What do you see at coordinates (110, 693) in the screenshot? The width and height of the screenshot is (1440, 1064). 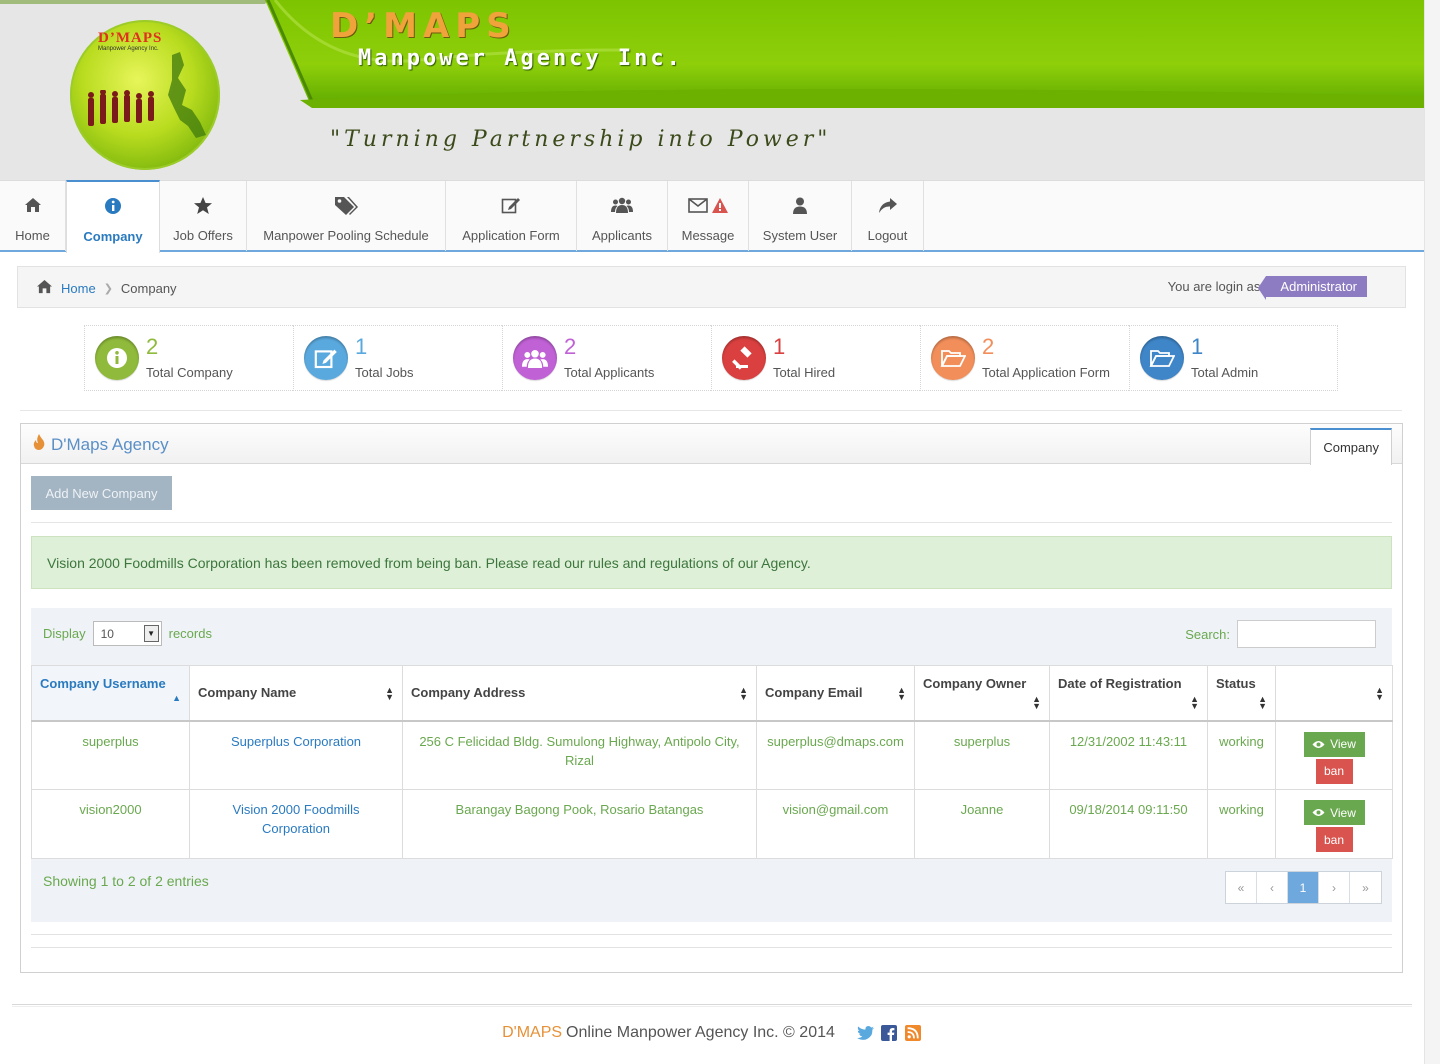 I see `column-header-company-username: Company Username ▲` at bounding box center [110, 693].